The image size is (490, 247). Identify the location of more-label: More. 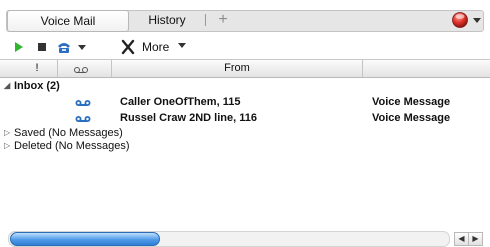
(156, 47).